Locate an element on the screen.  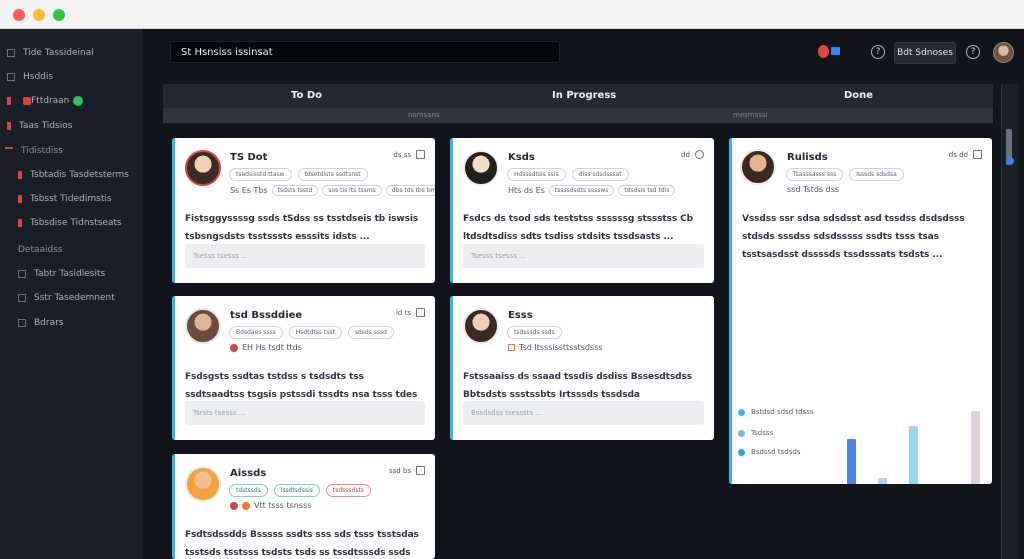
task-icon is located at coordinates (9, 126).